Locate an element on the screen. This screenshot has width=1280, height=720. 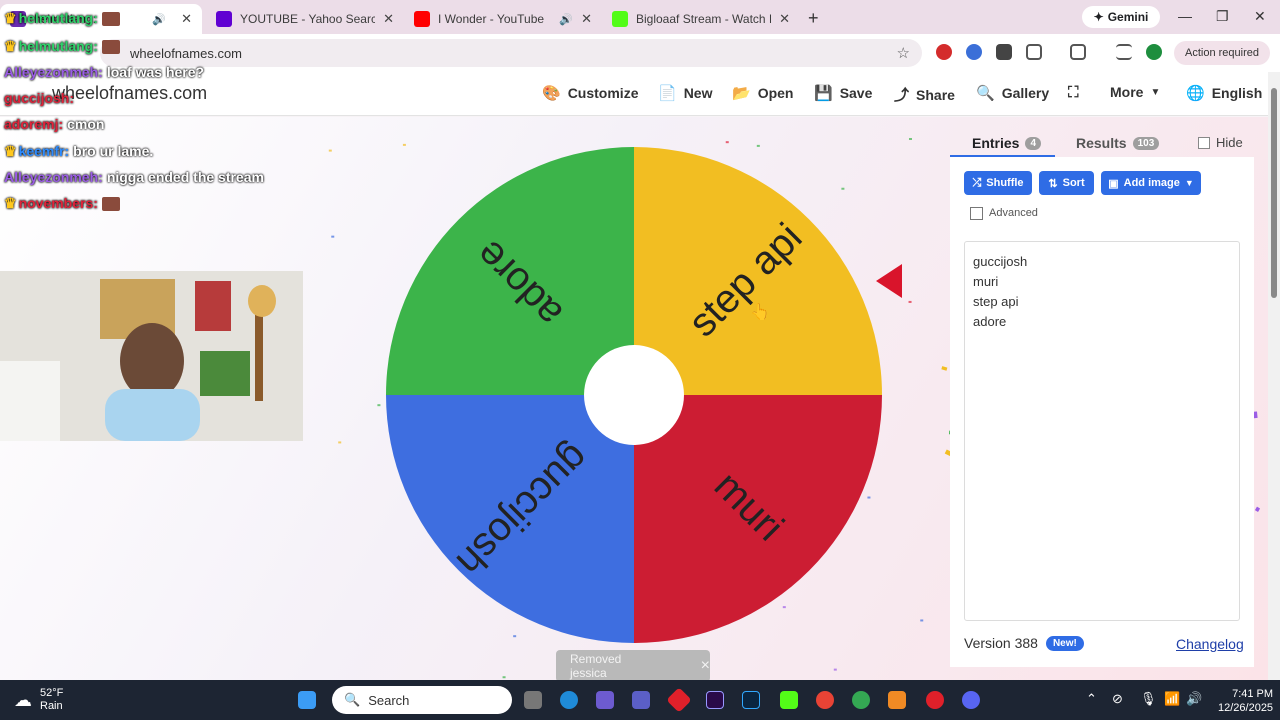
add-image-label: Add image is located at coordinates (1151, 183).